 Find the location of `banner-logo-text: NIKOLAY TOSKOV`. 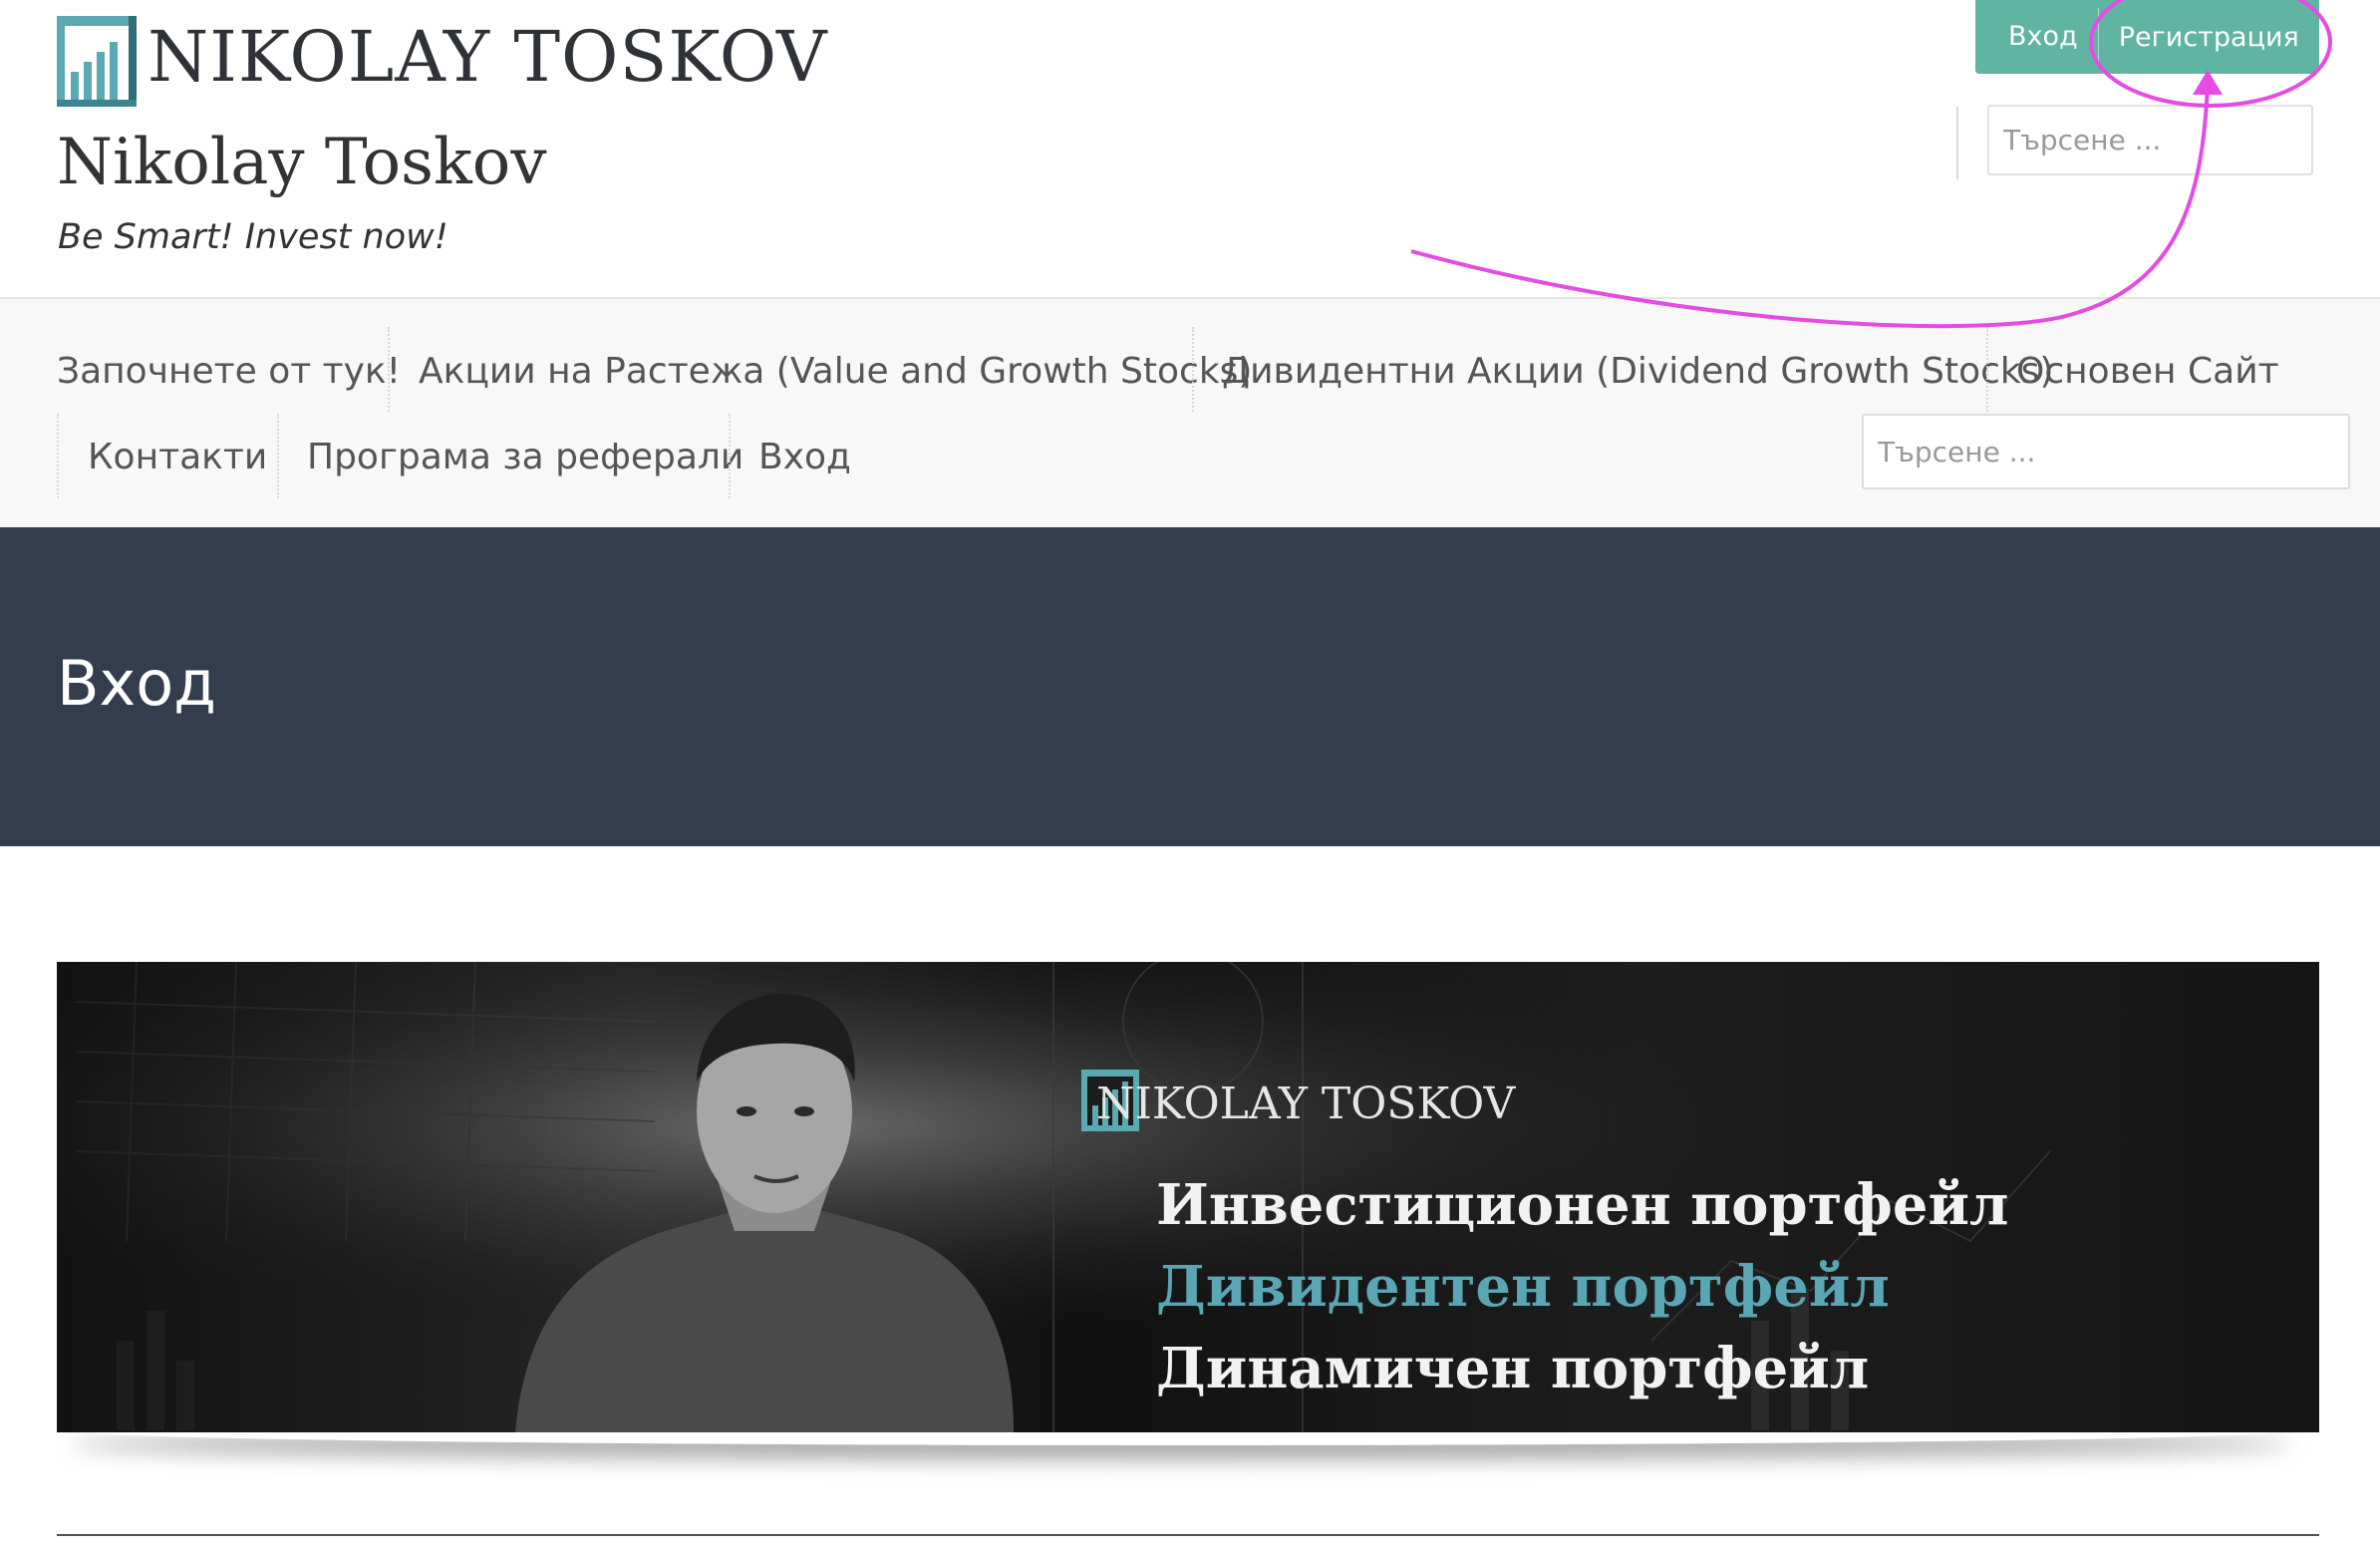

banner-logo-text: NIKOLAY TOSKOV is located at coordinates (1306, 1104).